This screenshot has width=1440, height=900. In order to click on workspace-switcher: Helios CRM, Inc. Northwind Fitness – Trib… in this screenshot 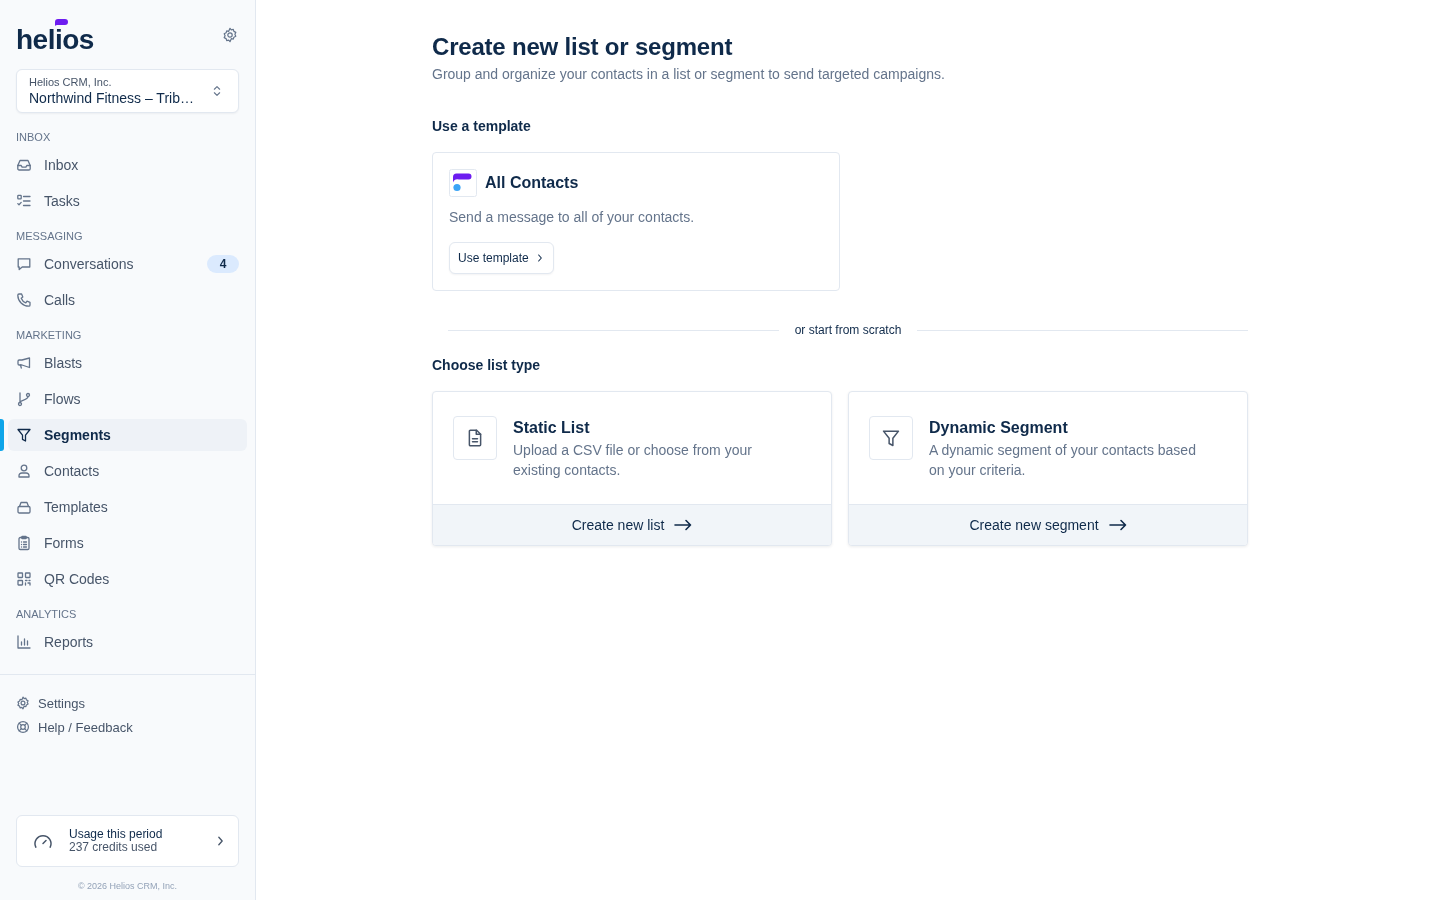, I will do `click(127, 91)`.